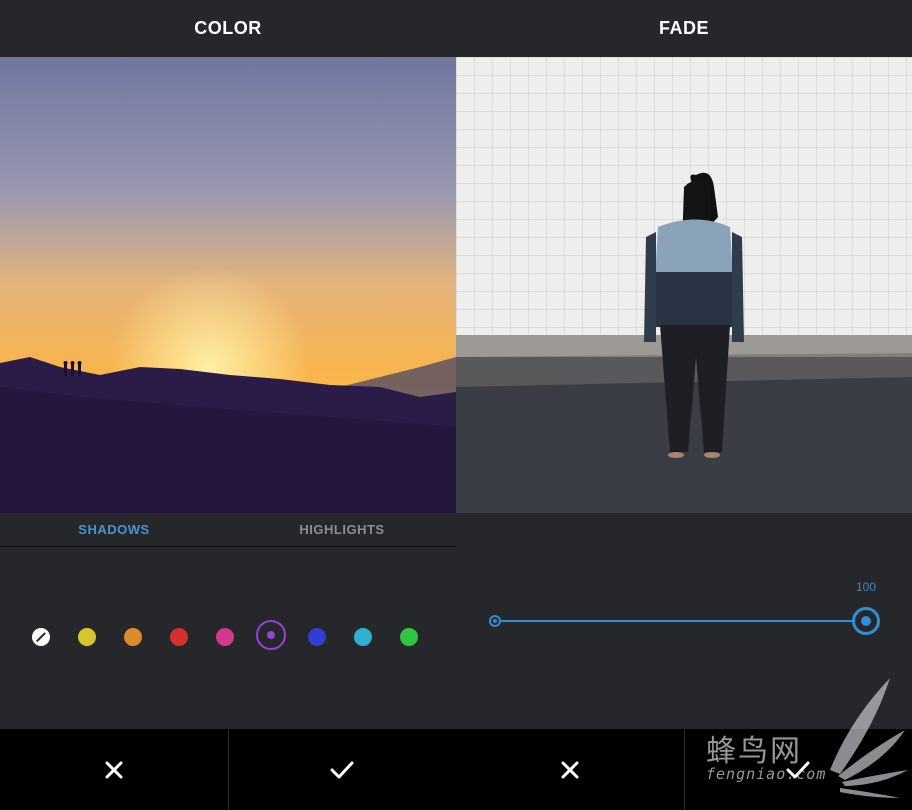 The height and width of the screenshot is (810, 912). I want to click on swatch-orange, so click(133, 637).